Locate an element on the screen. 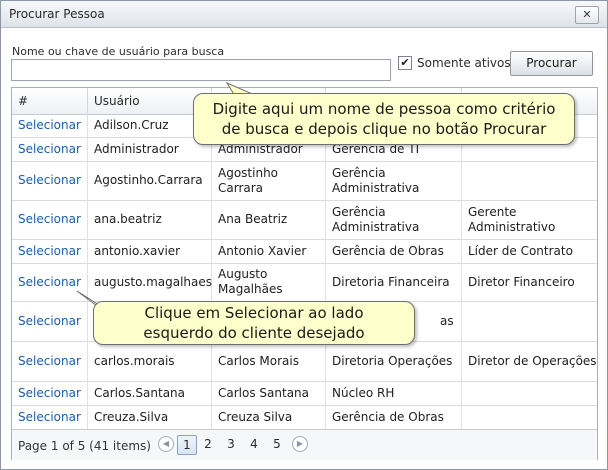 The image size is (608, 470). cell-name: Ana Beatriz is located at coordinates (269, 219).